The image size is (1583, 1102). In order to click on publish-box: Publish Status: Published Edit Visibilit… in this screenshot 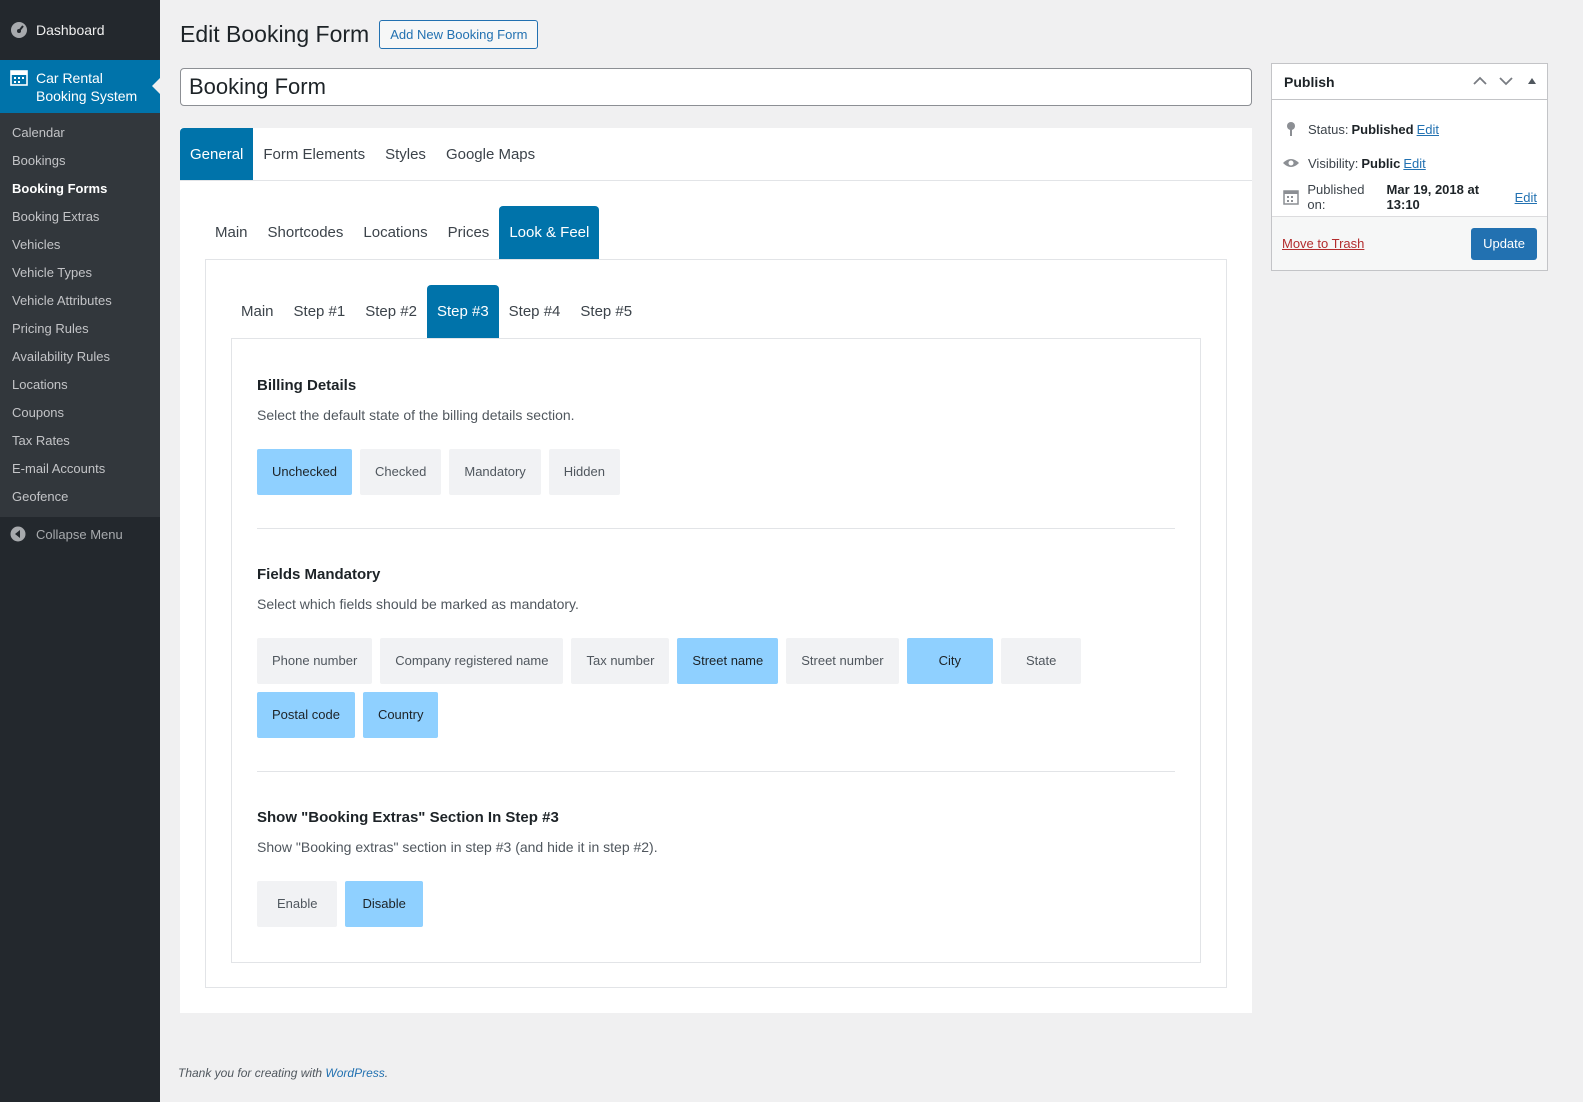, I will do `click(1409, 167)`.